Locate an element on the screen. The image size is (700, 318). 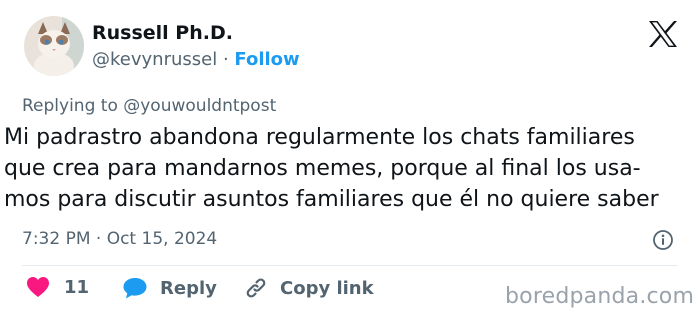
info-icon is located at coordinates (663, 240).